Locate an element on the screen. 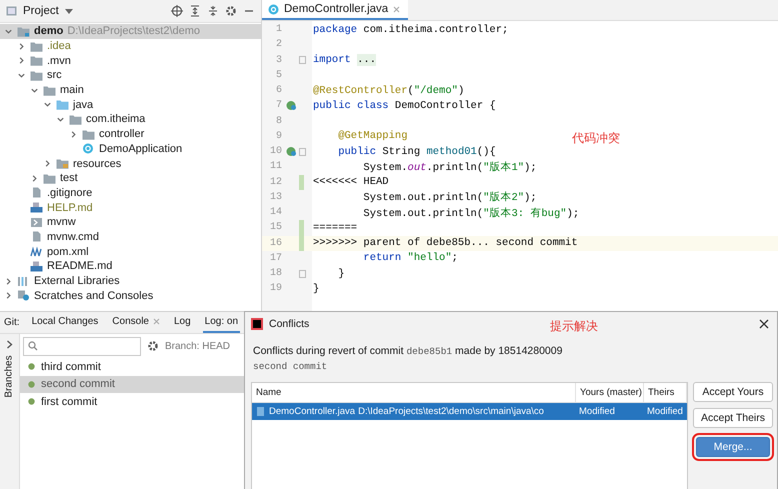  item-name: main is located at coordinates (72, 90).